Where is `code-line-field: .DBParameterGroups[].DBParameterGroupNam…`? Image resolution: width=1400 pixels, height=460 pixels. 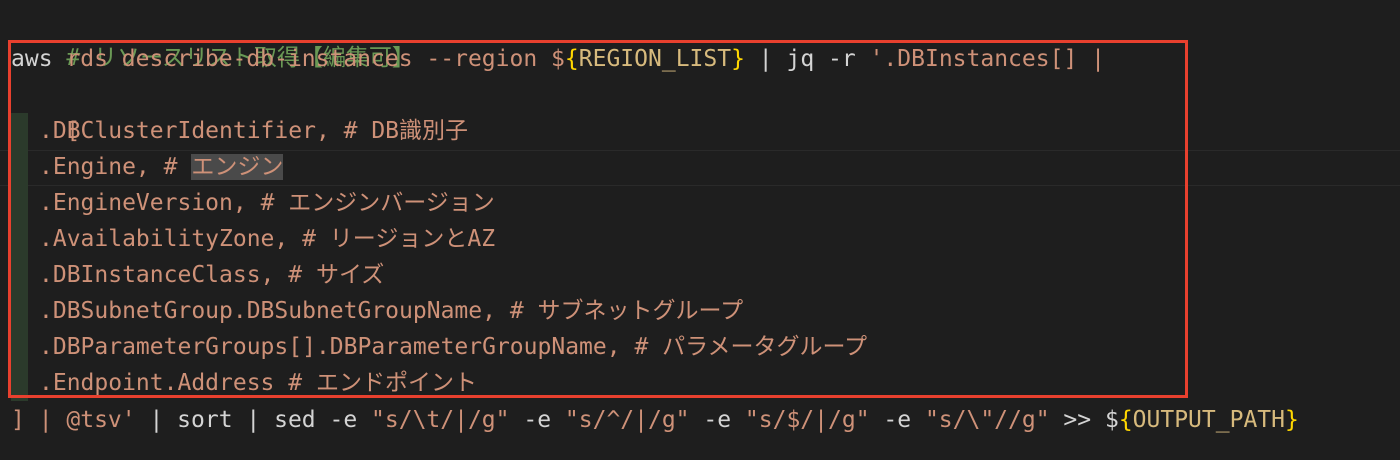
code-line-field: .DBParameterGroups[].DBParameterGroupNam… is located at coordinates (439, 347).